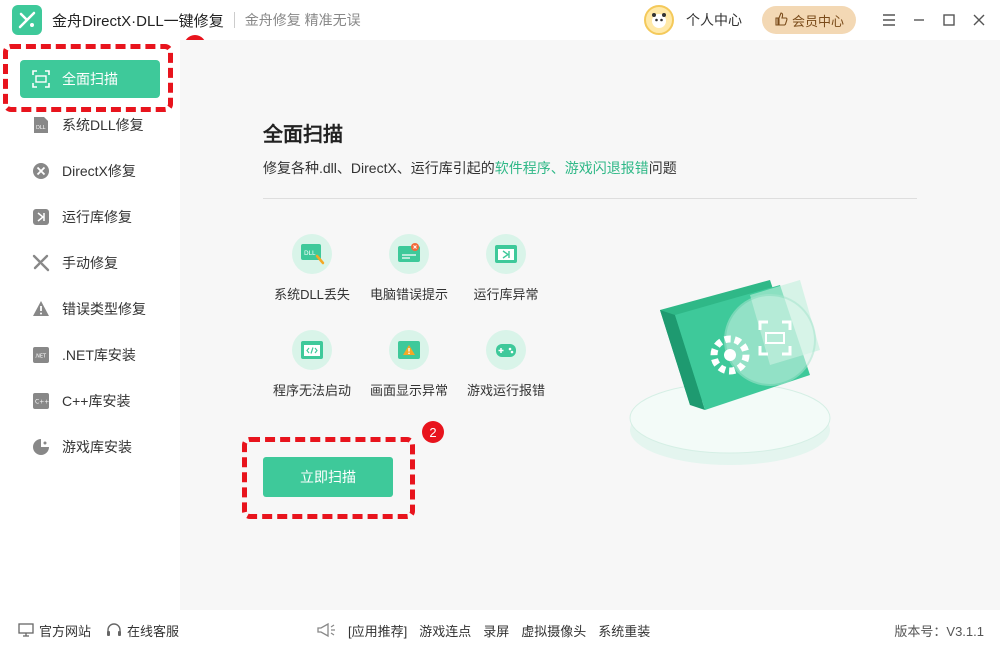  I want to click on svg-text: C++, so click(42, 402).